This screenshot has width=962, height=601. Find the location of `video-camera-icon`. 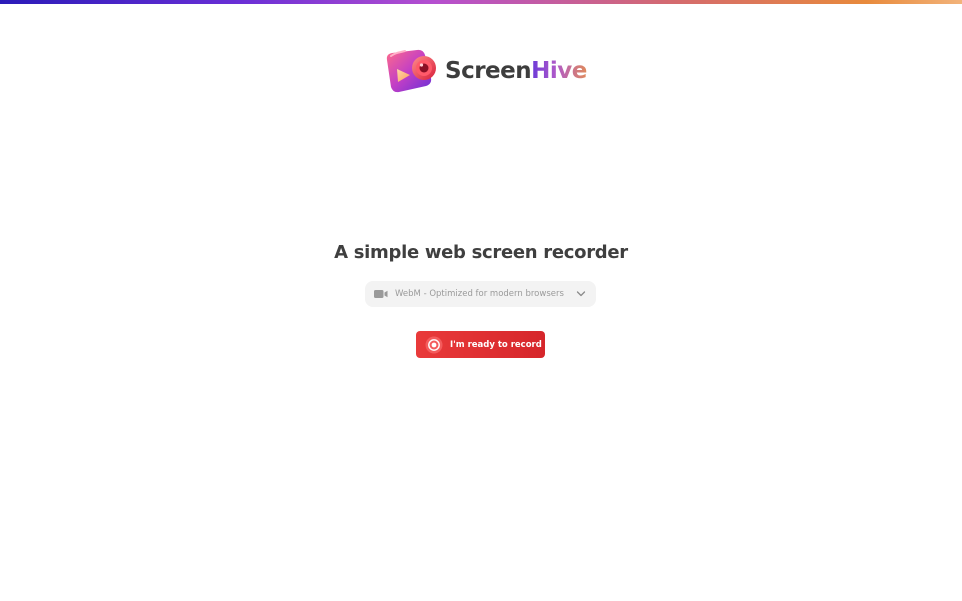

video-camera-icon is located at coordinates (381, 294).